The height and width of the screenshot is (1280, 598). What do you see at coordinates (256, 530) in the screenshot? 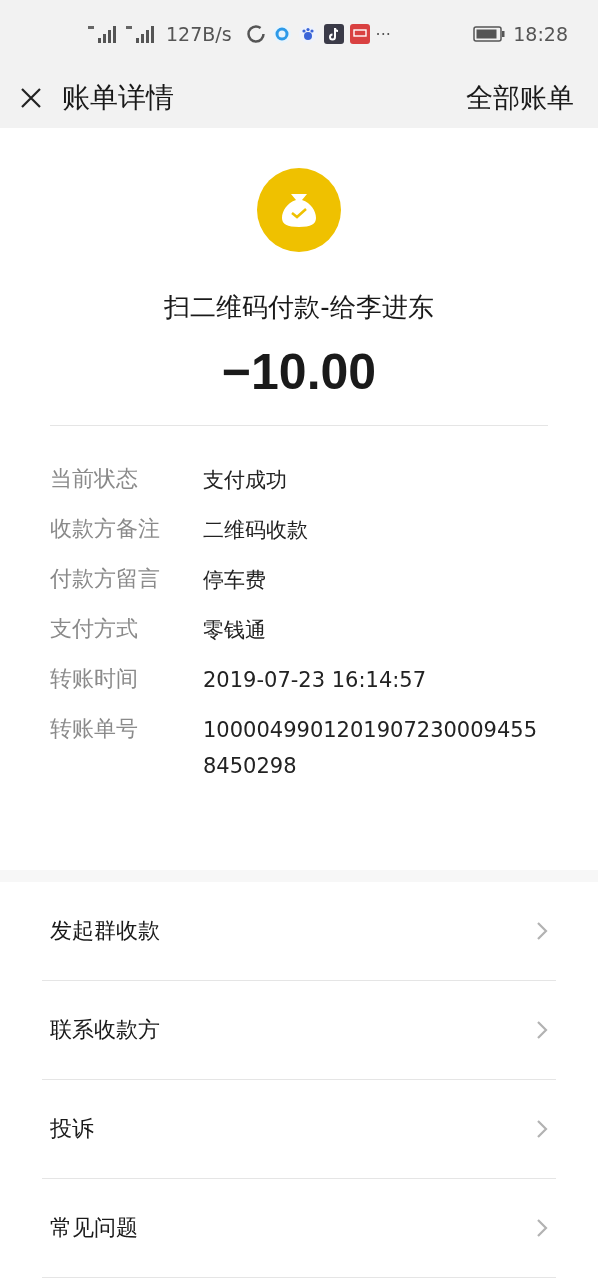
I see `detail-value: 二维码收款` at bounding box center [256, 530].